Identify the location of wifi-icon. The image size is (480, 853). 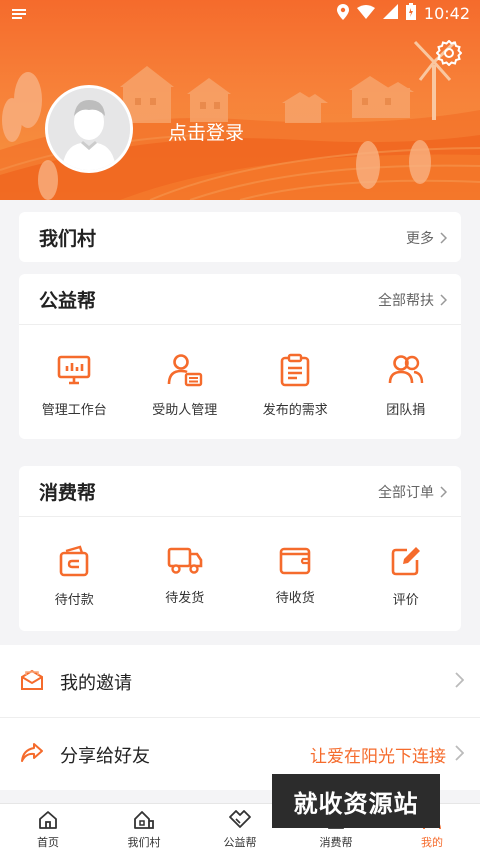
(365, 13).